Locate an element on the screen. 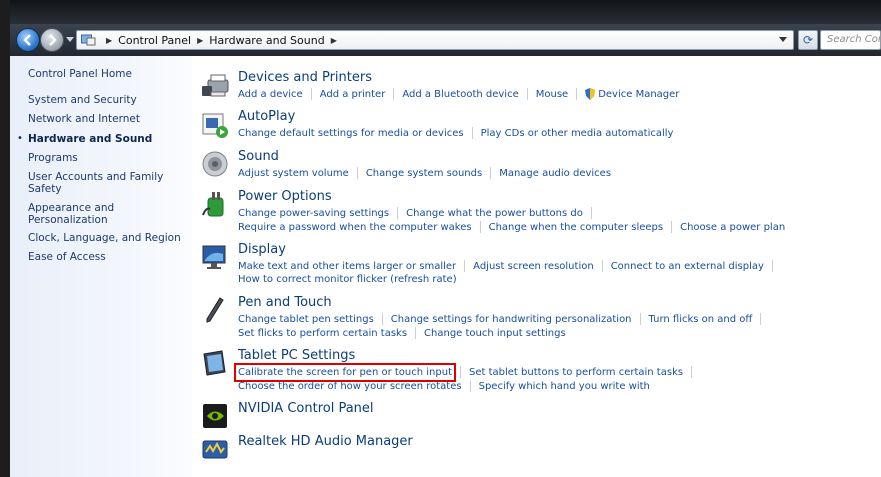 This screenshot has height=477, width=881. link-writing-hand: Specify which hand you write with is located at coordinates (564, 386).